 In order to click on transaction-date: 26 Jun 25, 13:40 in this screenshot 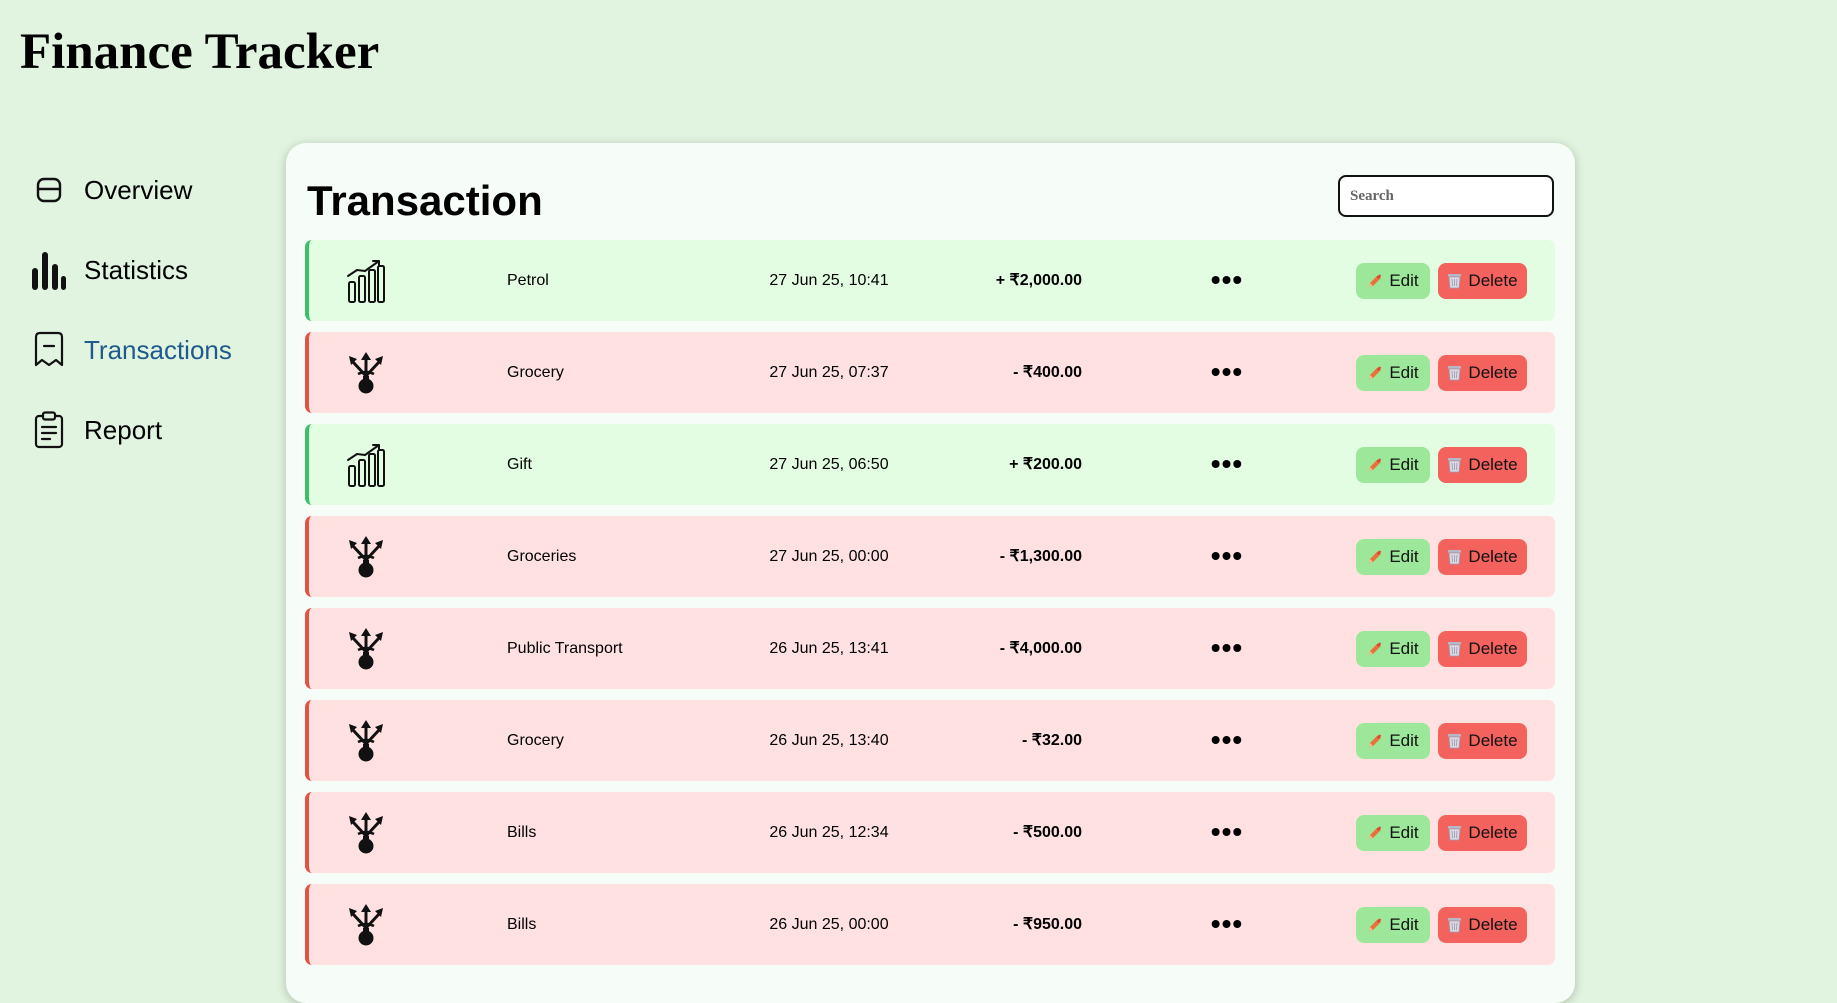, I will do `click(829, 740)`.